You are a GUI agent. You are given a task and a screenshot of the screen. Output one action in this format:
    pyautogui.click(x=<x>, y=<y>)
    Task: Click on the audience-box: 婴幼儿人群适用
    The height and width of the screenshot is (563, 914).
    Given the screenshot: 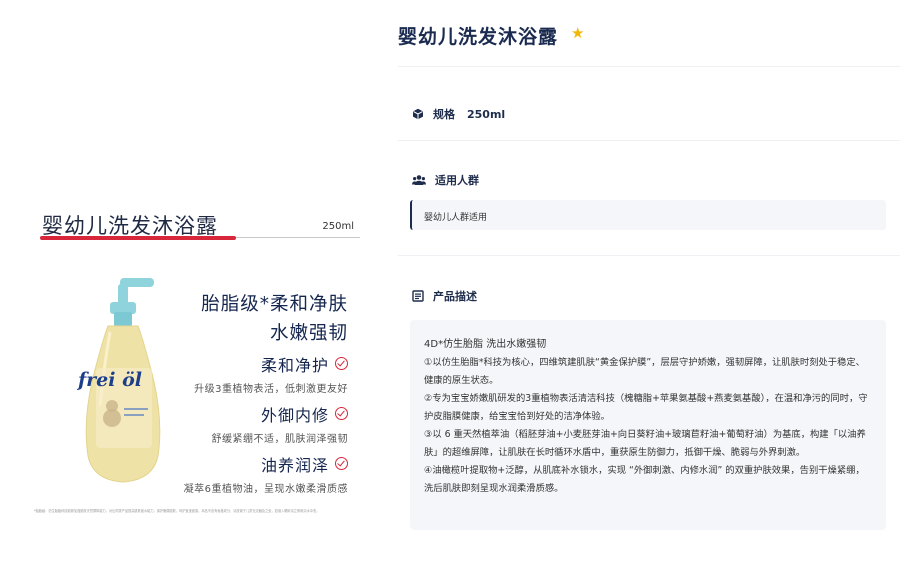 What is the action you would take?
    pyautogui.click(x=648, y=215)
    